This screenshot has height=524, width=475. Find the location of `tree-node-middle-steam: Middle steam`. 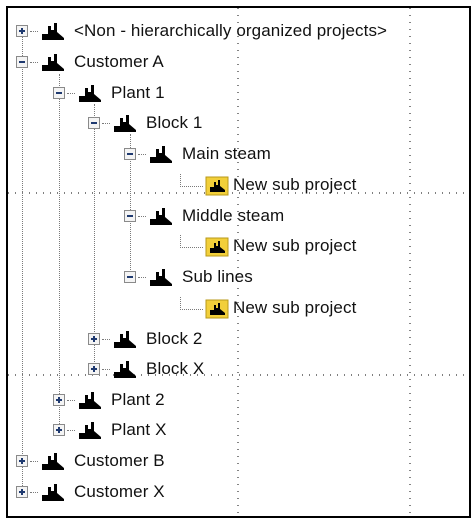

tree-node-middle-steam: Middle steam is located at coordinates (204, 216).